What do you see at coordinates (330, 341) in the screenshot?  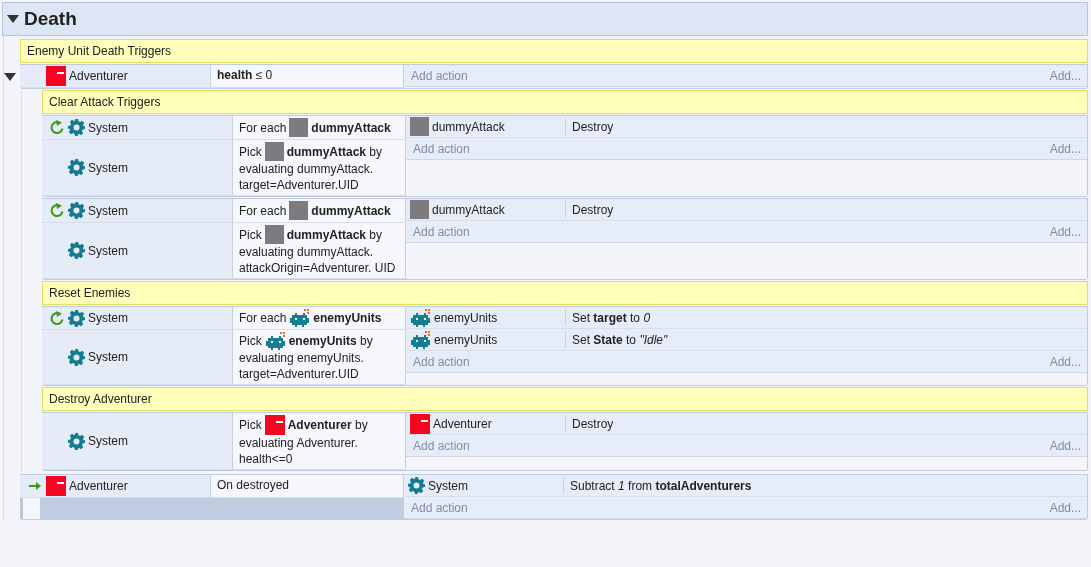 I see `condition-text: enemyUnits by` at bounding box center [330, 341].